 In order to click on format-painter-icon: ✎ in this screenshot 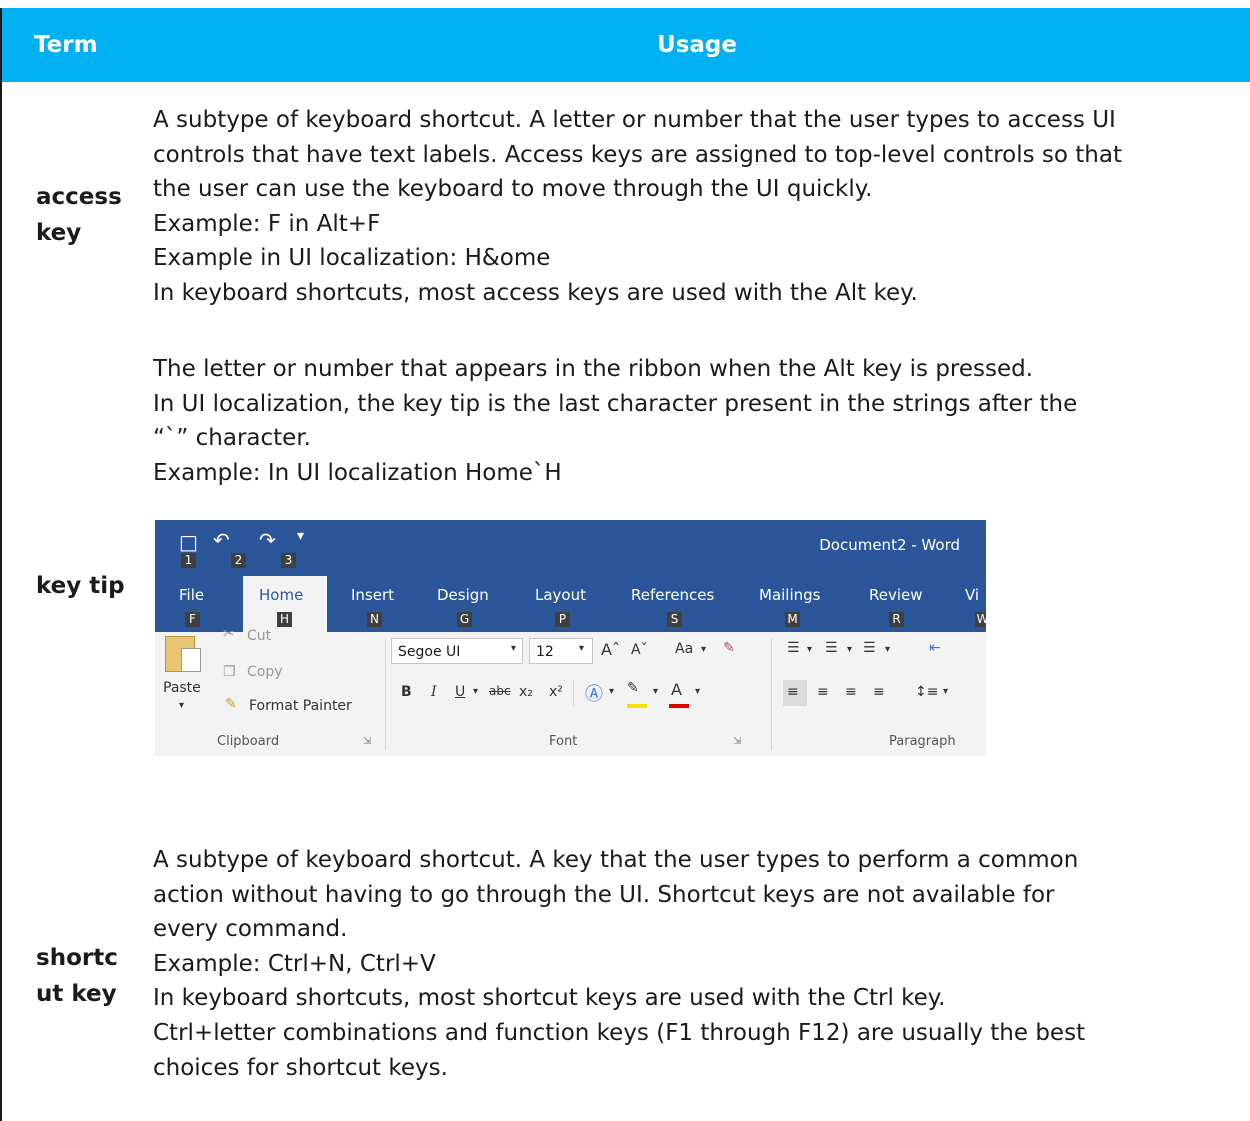, I will do `click(231, 704)`.